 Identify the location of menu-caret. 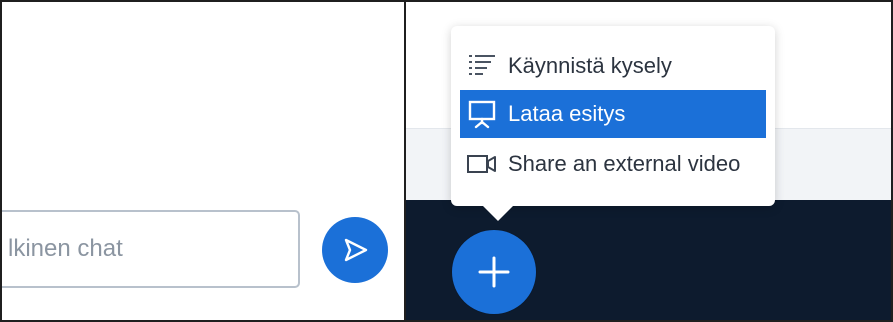
(498, 212).